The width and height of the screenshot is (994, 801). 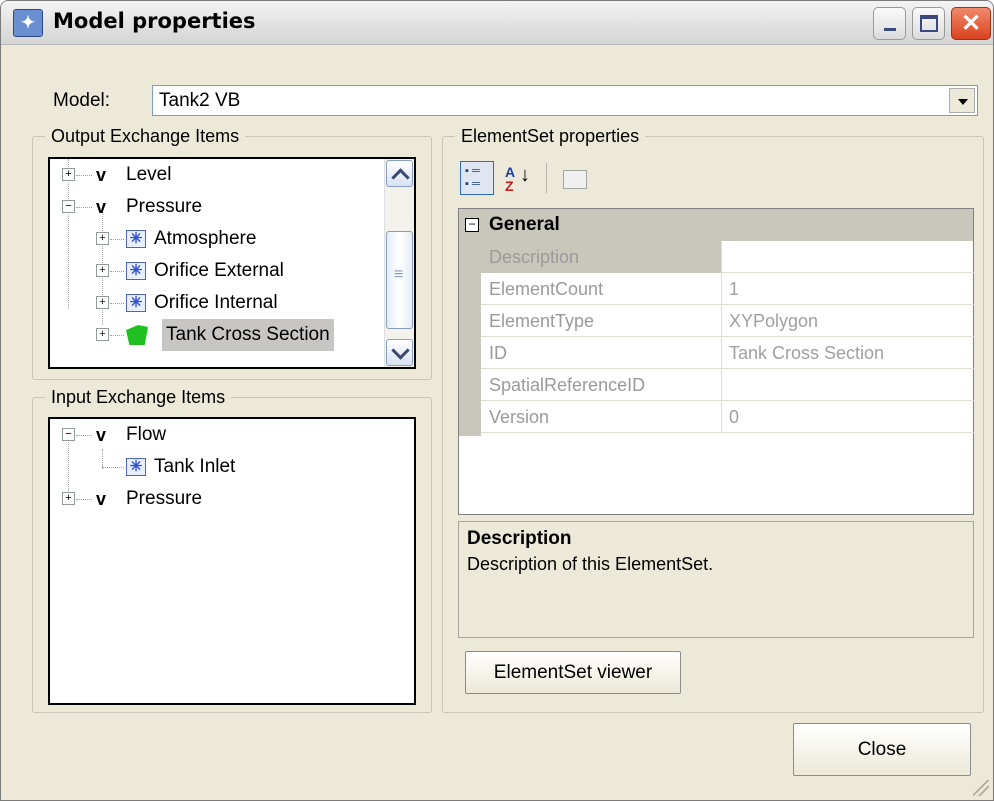 What do you see at coordinates (215, 271) in the screenshot?
I see `tree-item-orifice-external: + ✳ Orifice External` at bounding box center [215, 271].